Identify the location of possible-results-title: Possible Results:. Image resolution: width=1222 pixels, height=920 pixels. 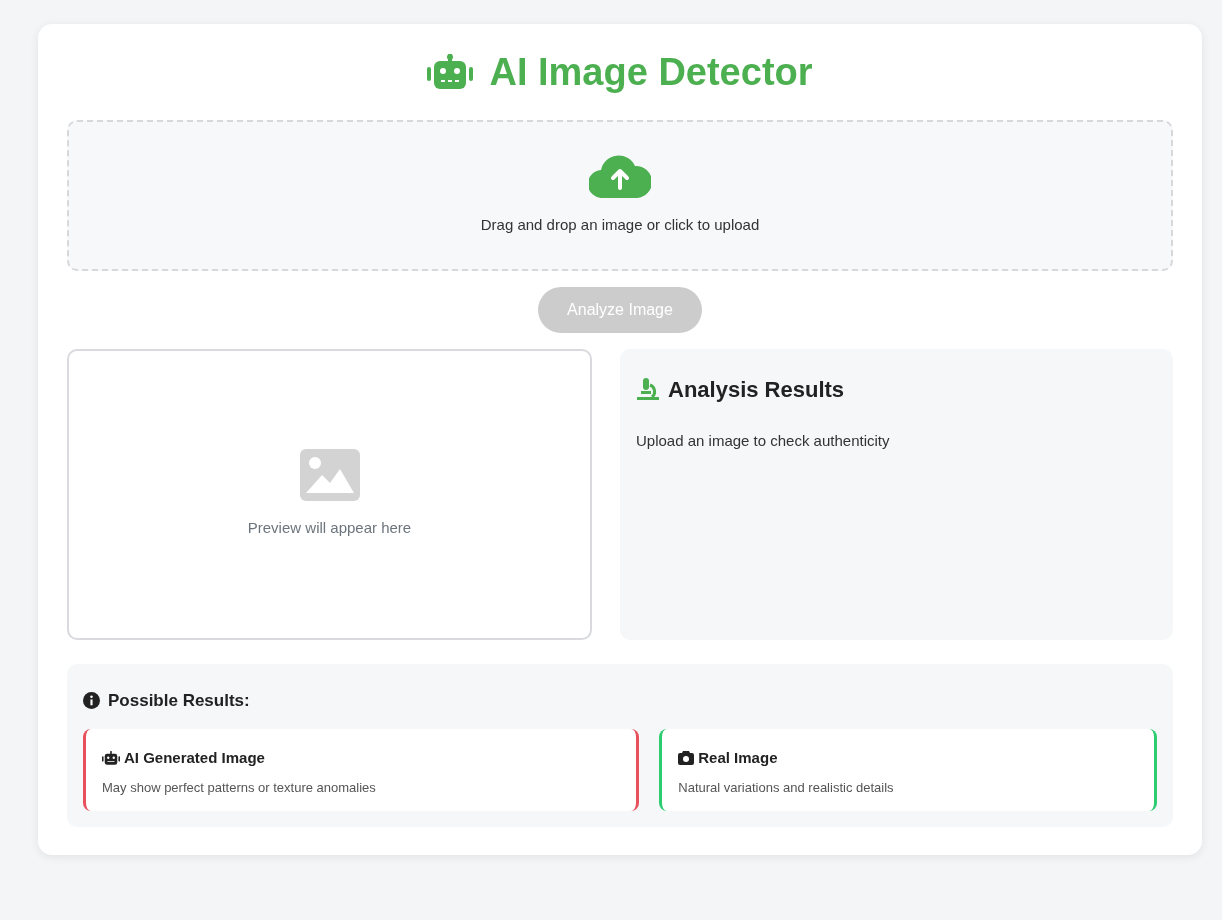
(179, 700).